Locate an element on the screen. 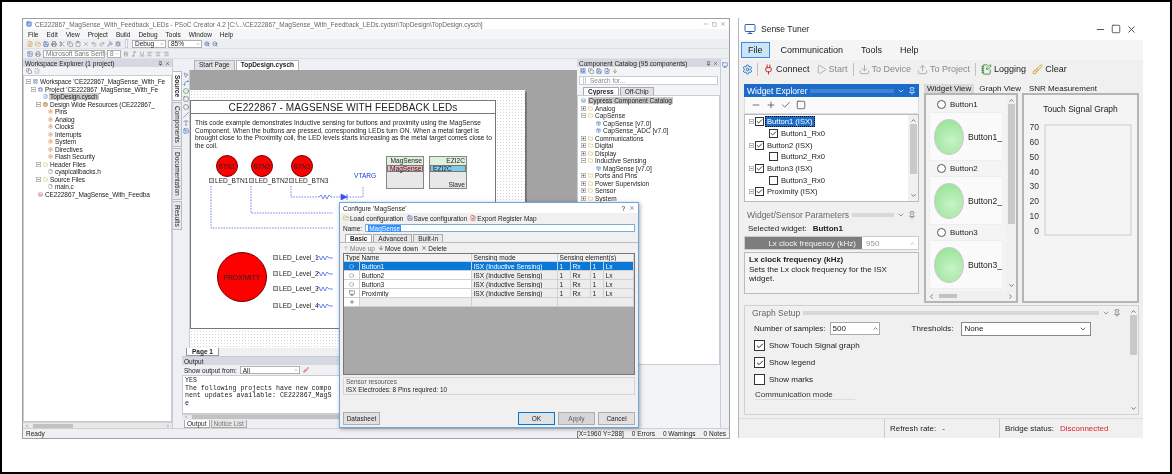 The height and width of the screenshot is (474, 1172). folder-icon is located at coordinates (38, 43).